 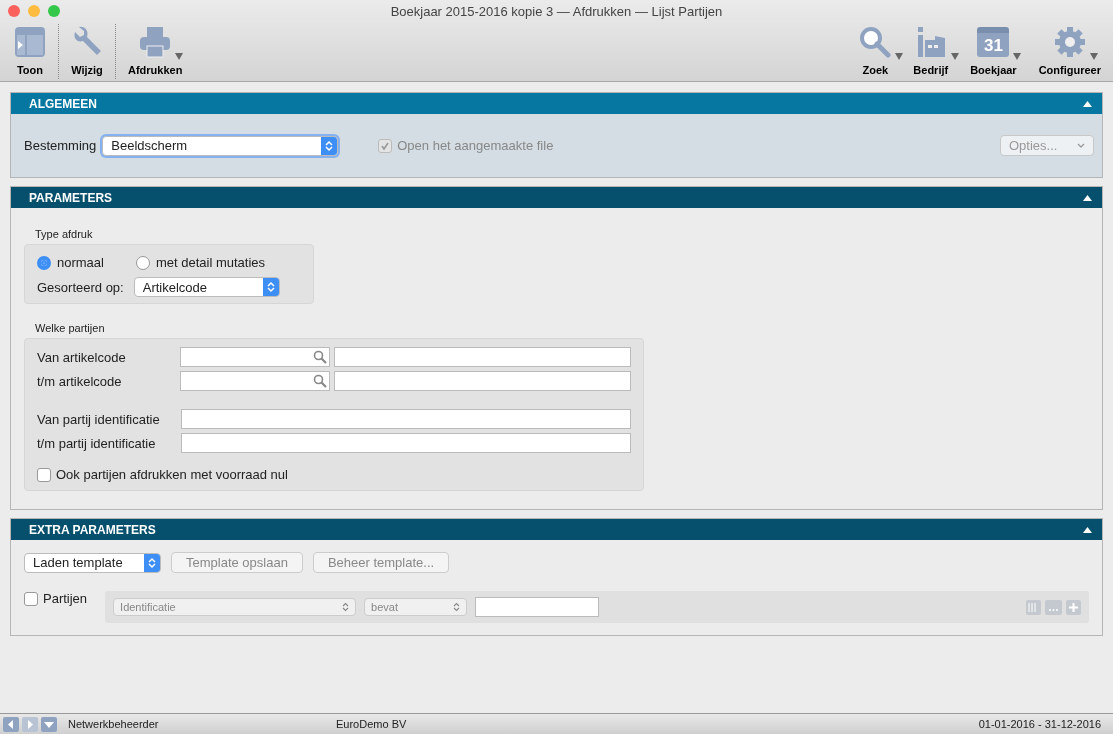 What do you see at coordinates (71, 197) in the screenshot?
I see `section-title: PARAMETERS` at bounding box center [71, 197].